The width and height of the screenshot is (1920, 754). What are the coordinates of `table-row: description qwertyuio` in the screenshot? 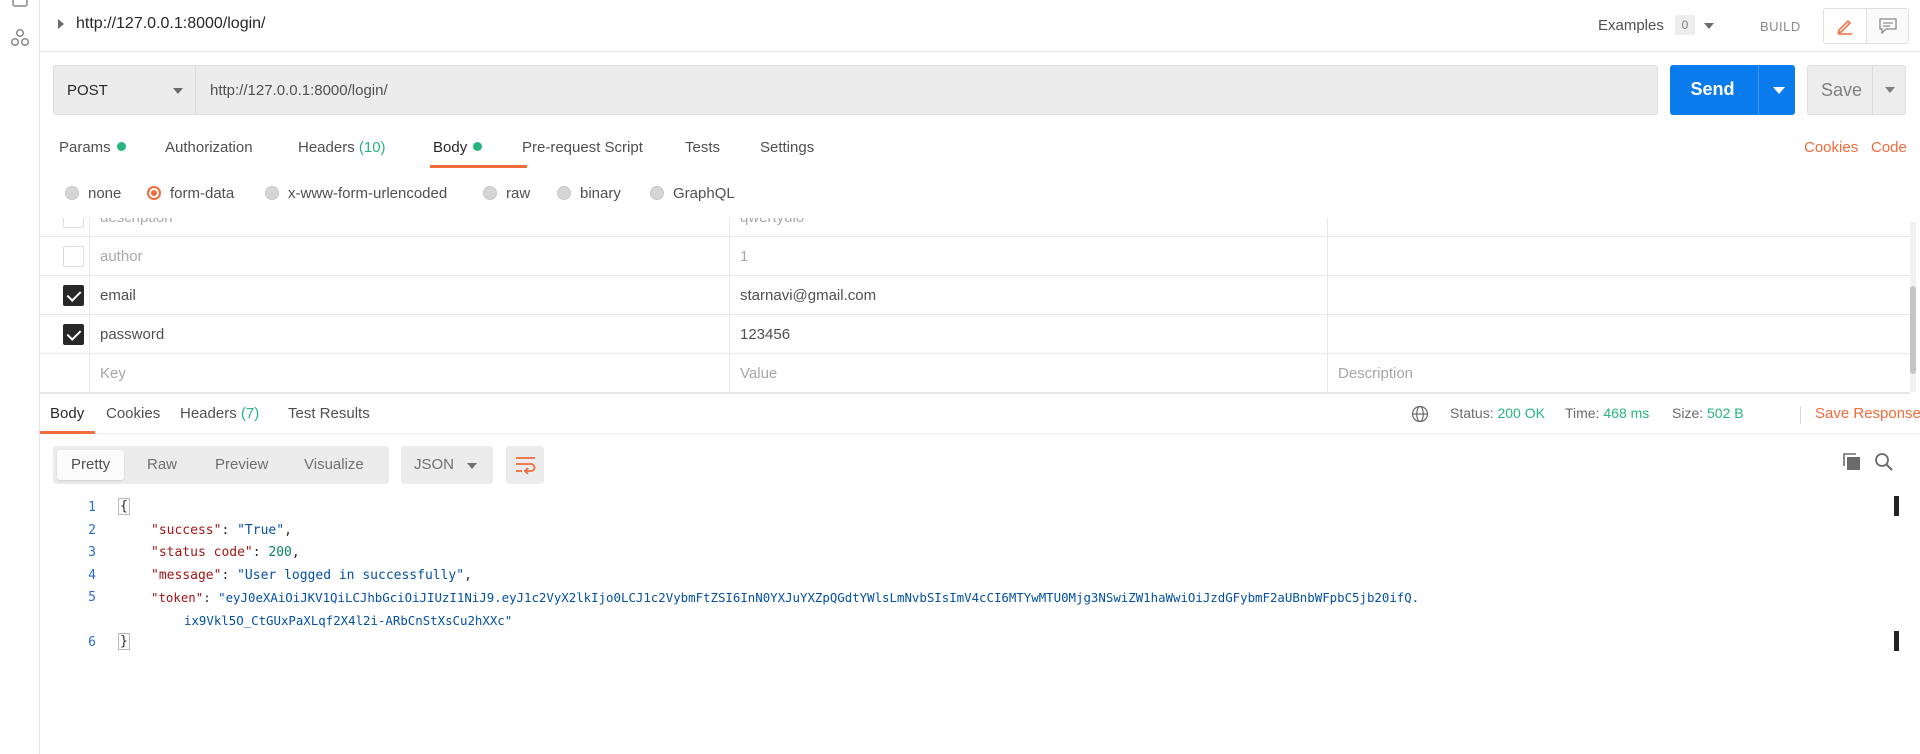 It's located at (975, 227).